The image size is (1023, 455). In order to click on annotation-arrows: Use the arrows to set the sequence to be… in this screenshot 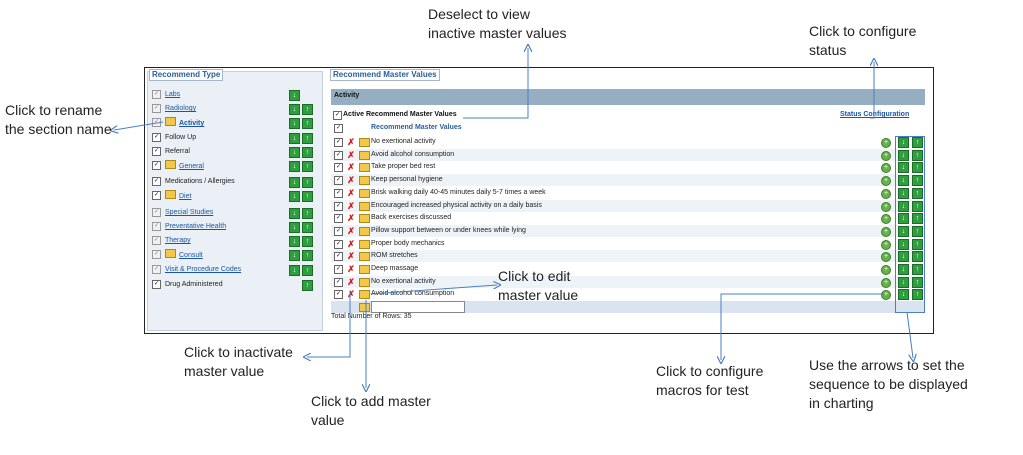, I will do `click(888, 384)`.